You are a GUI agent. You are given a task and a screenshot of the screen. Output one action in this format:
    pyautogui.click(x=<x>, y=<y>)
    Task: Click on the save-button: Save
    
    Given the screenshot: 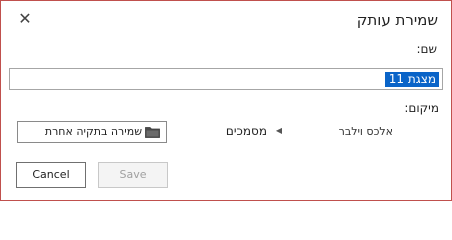 What is the action you would take?
    pyautogui.click(x=133, y=175)
    